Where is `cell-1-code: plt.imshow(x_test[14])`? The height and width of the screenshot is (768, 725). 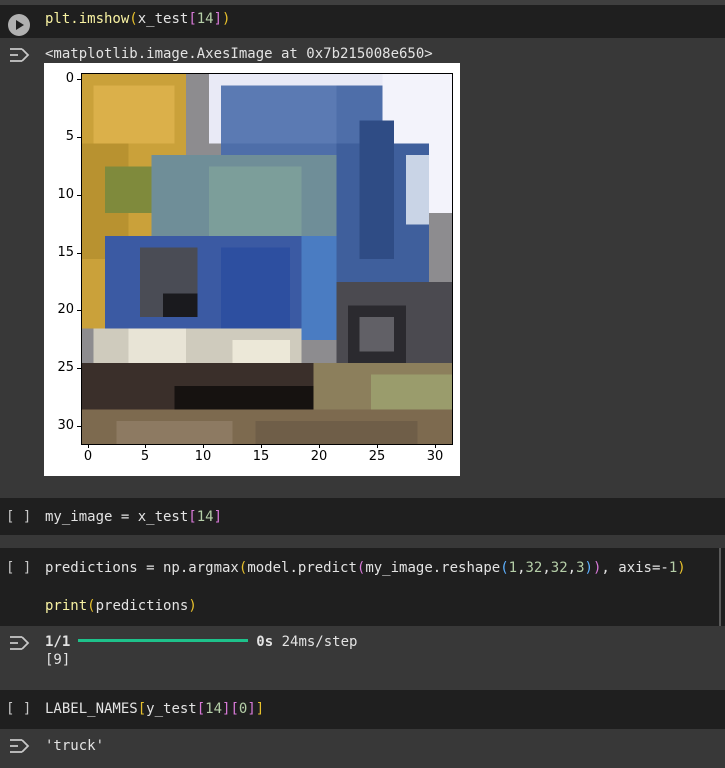 cell-1-code: plt.imshow(x_test[14]) is located at coordinates (137, 19).